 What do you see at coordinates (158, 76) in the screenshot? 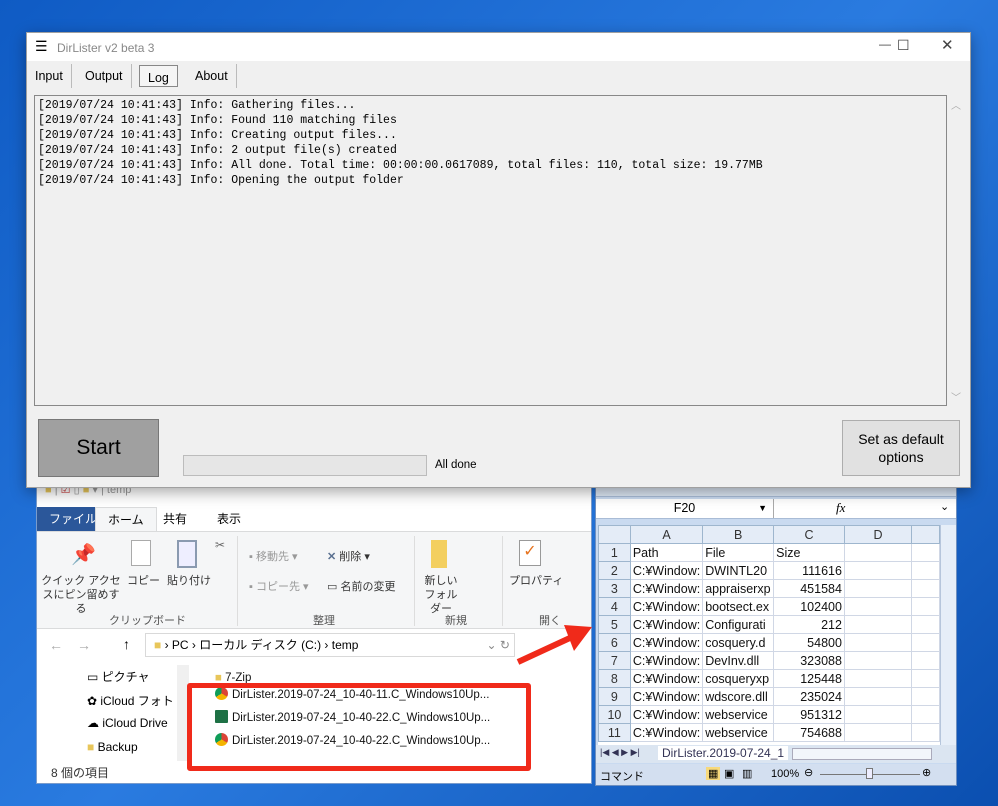
I see `tab-log: Log` at bounding box center [158, 76].